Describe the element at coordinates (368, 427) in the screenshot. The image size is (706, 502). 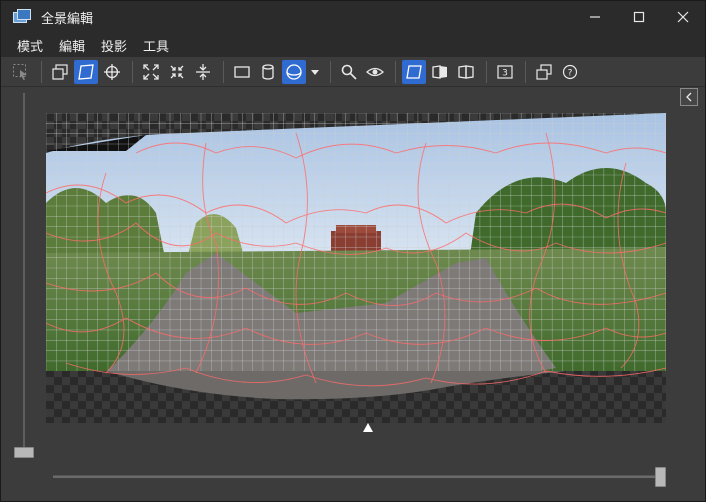
I see `center-marker-icon` at that location.